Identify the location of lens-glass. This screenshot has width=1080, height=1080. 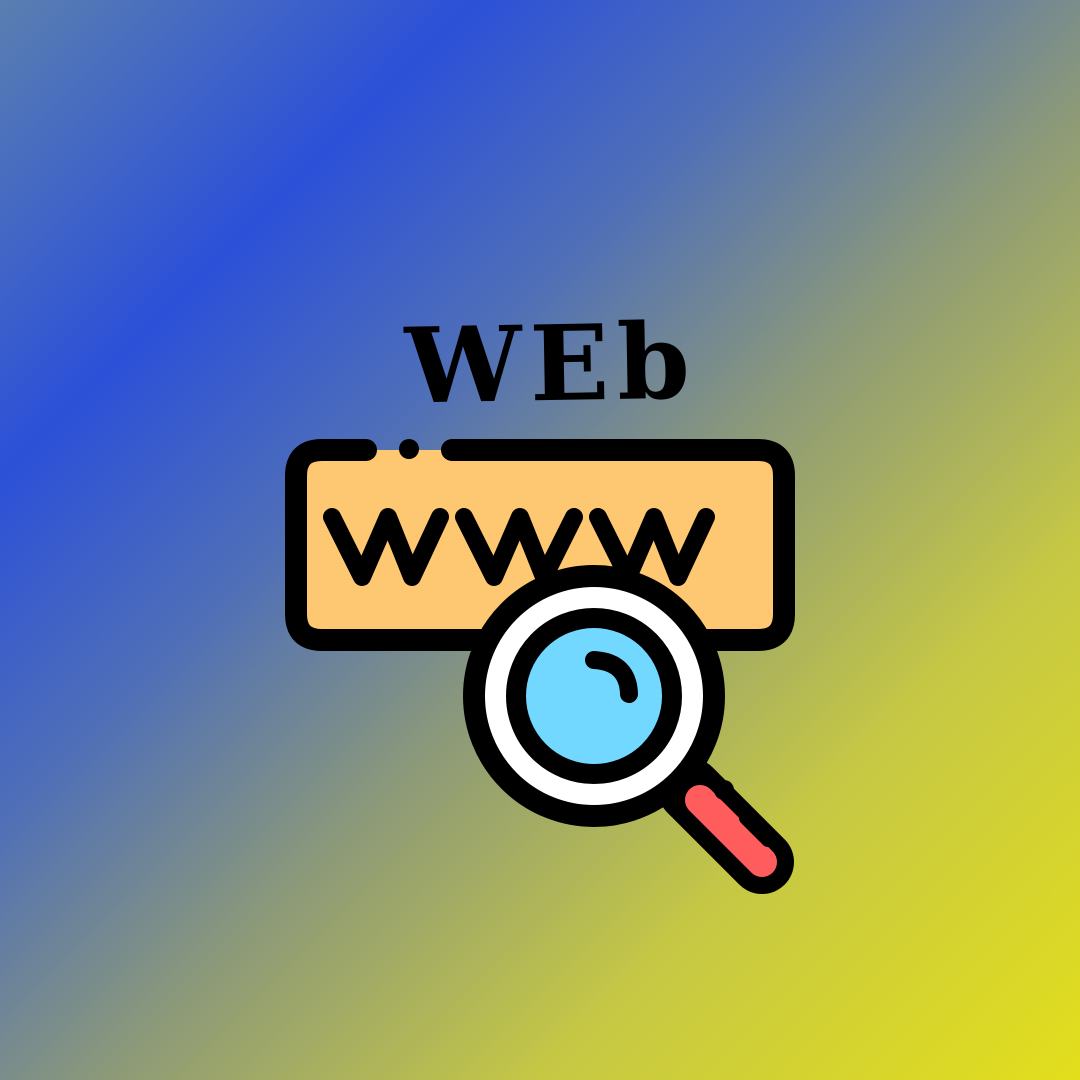
(594, 696).